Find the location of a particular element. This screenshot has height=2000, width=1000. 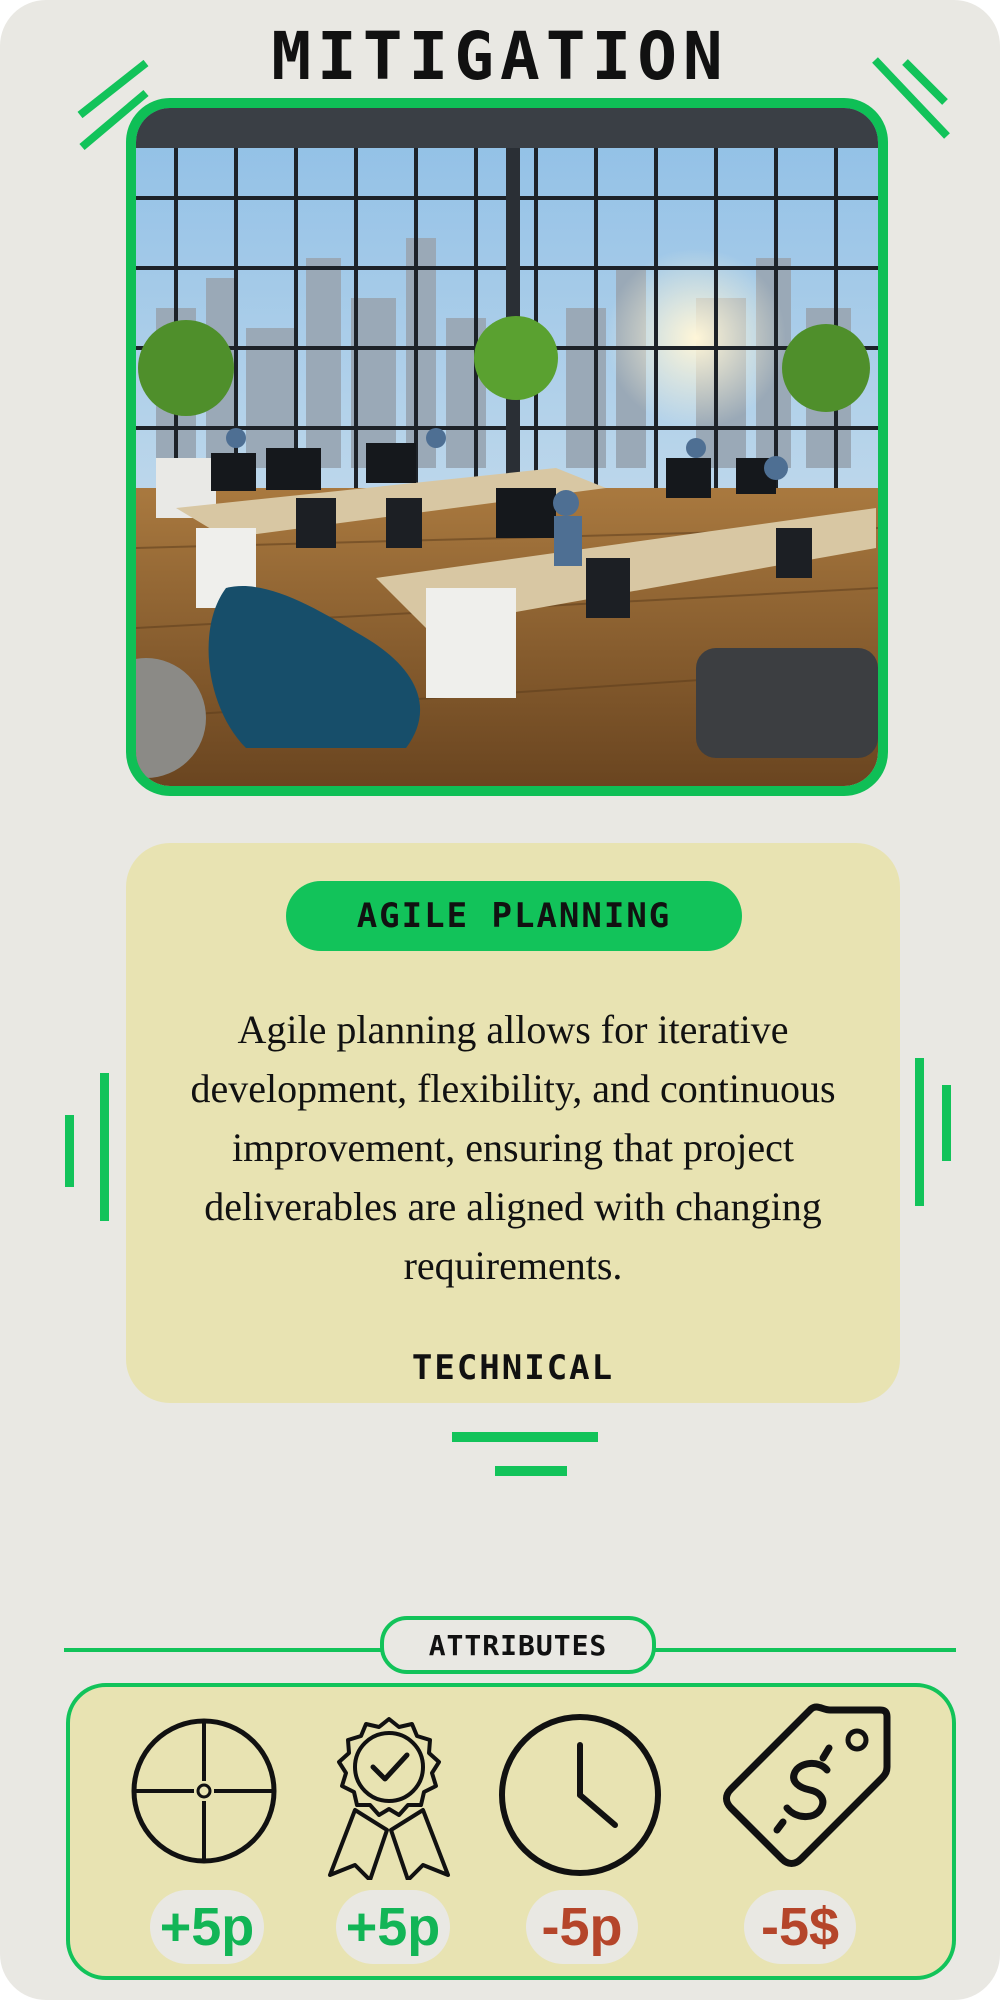

crosshair-icon is located at coordinates (204, 1791).